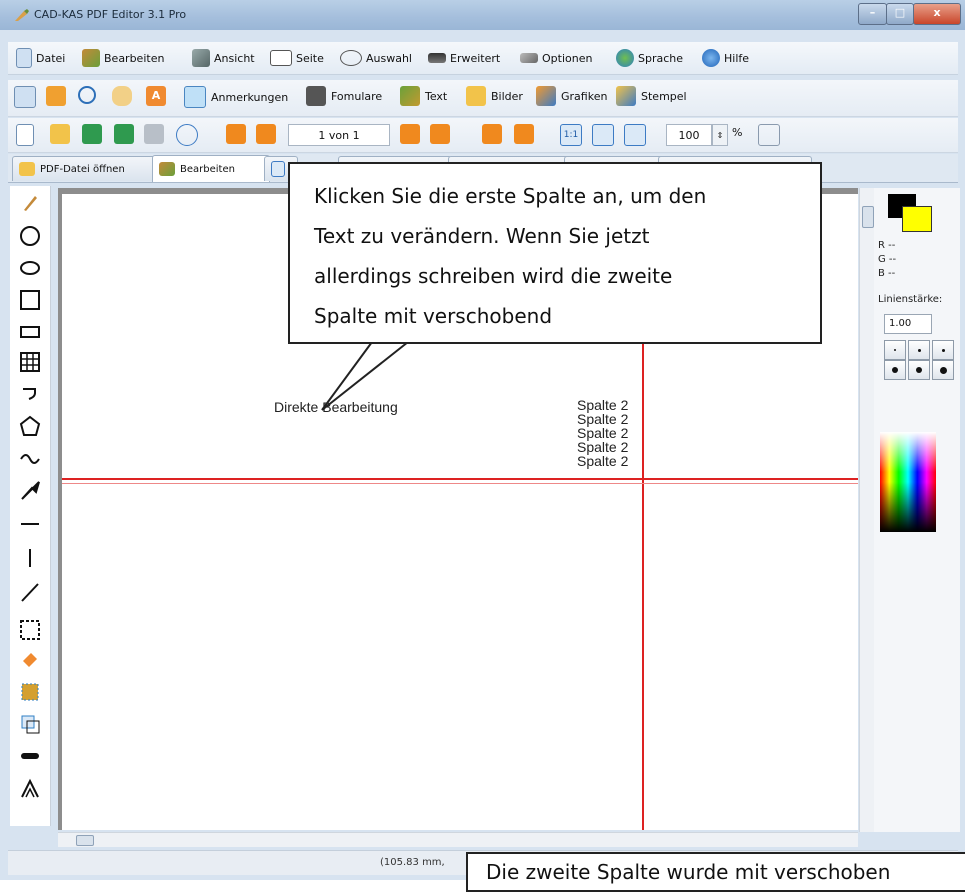 The image size is (965, 892). What do you see at coordinates (310, 58) in the screenshot?
I see `menu-label: Seite` at bounding box center [310, 58].